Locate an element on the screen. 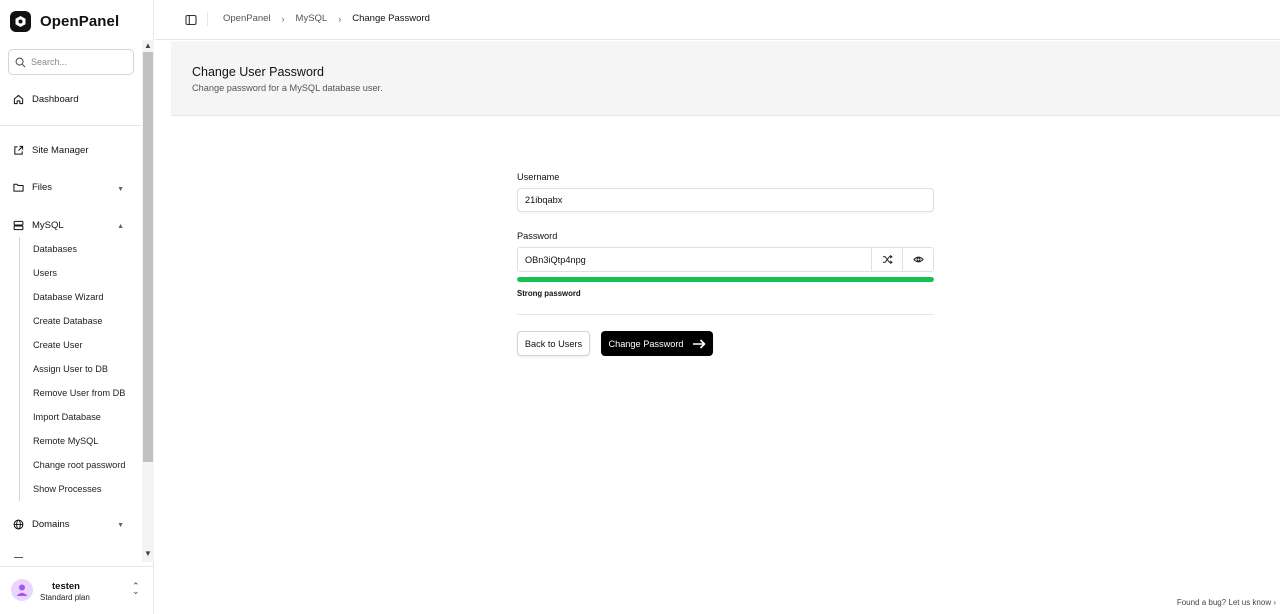 The height and width of the screenshot is (614, 1280). sidebar-subitem-show-processes: Show Processes is located at coordinates (67, 489).